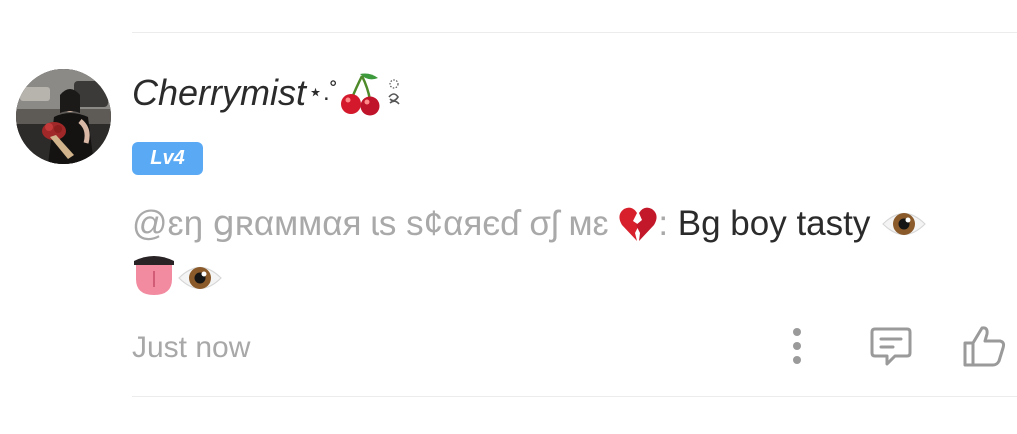 The image size is (1017, 434). What do you see at coordinates (663, 223) in the screenshot?
I see `mention-suffix: :` at bounding box center [663, 223].